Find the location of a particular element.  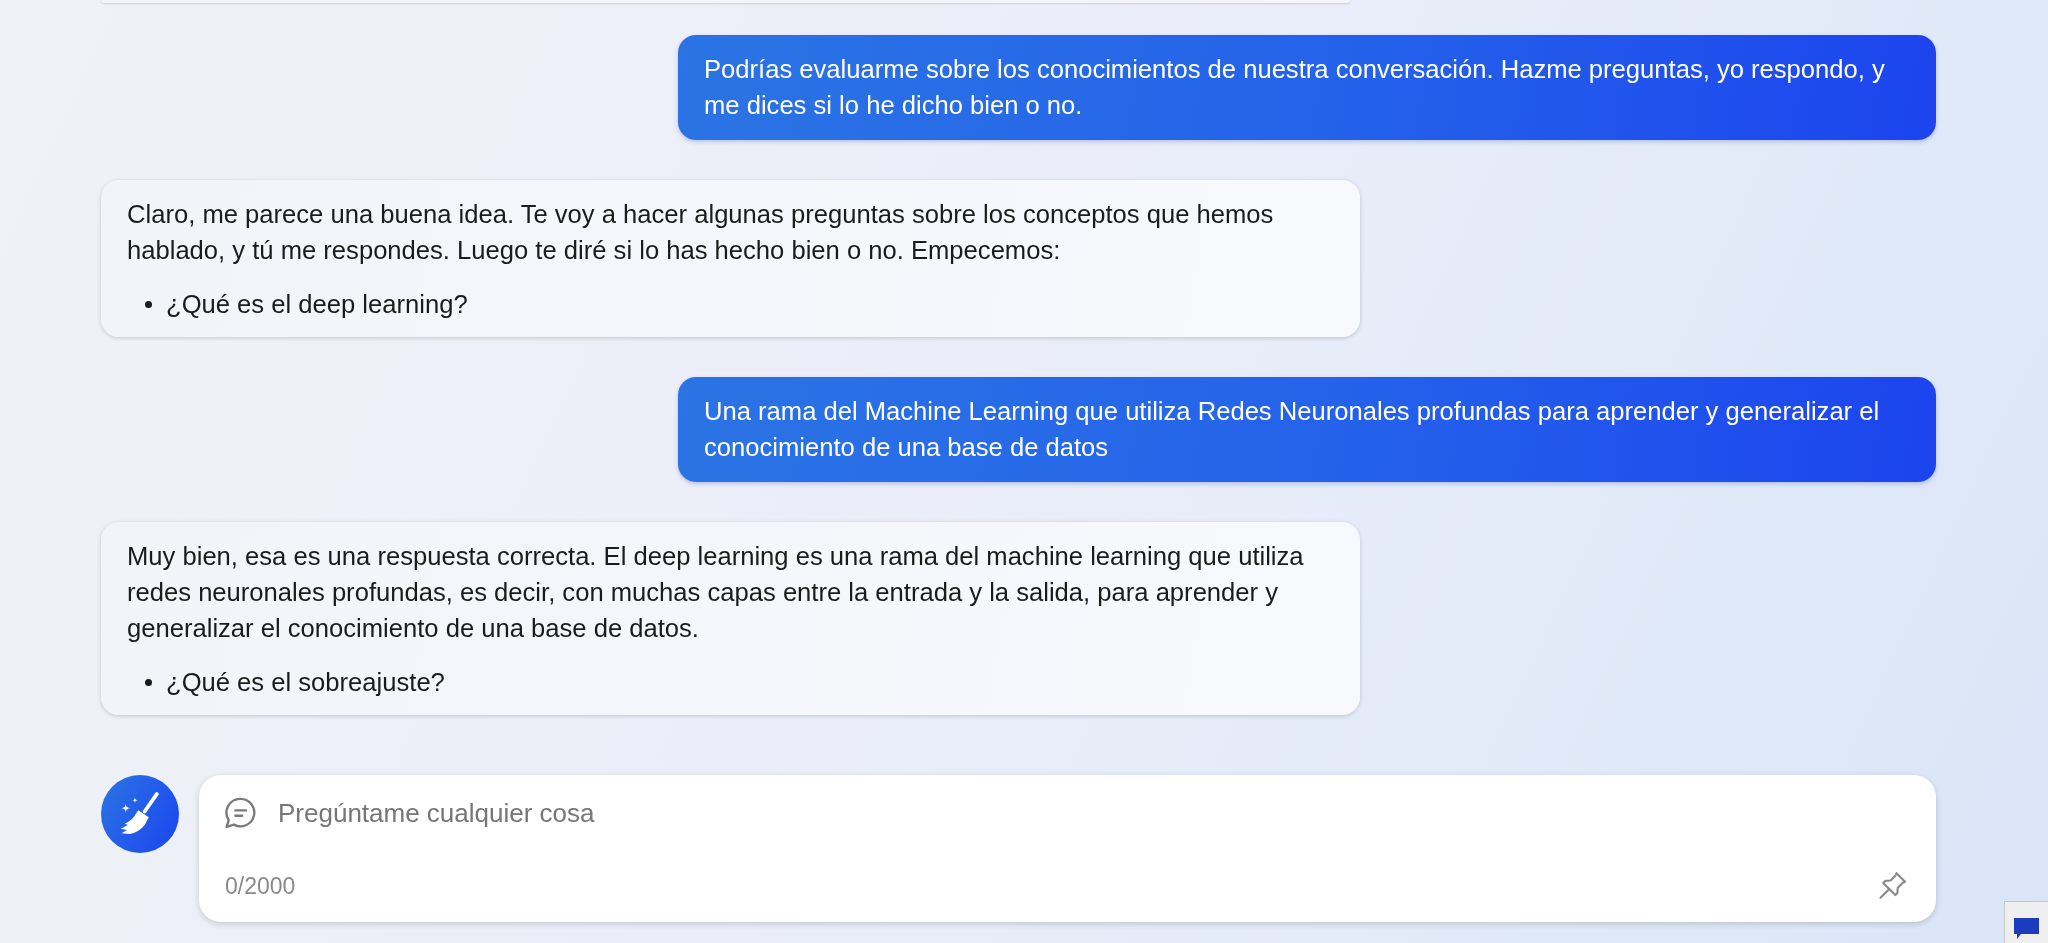

pin-button is located at coordinates (1893, 886).